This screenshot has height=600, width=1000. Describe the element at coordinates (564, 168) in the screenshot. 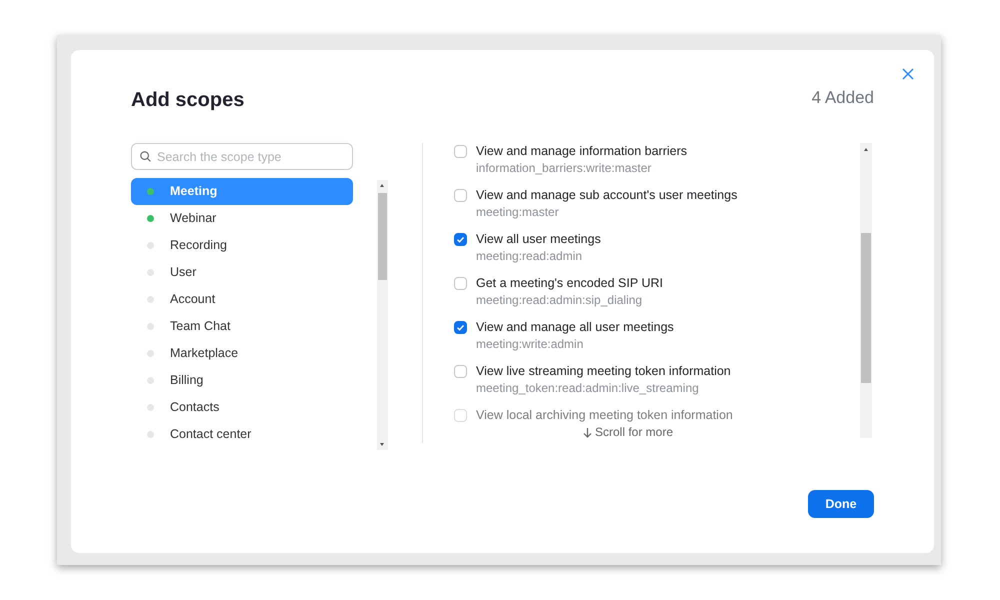

I see `scope-code: information_barriers:write:master` at that location.